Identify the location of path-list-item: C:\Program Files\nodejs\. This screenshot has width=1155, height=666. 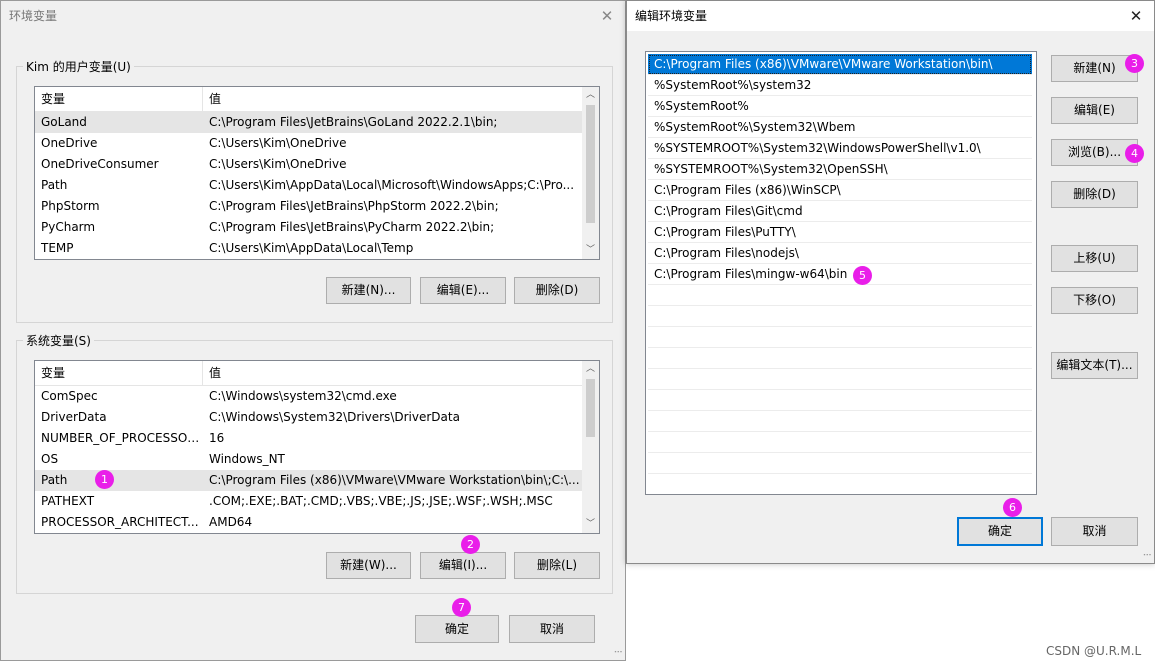
(840, 253).